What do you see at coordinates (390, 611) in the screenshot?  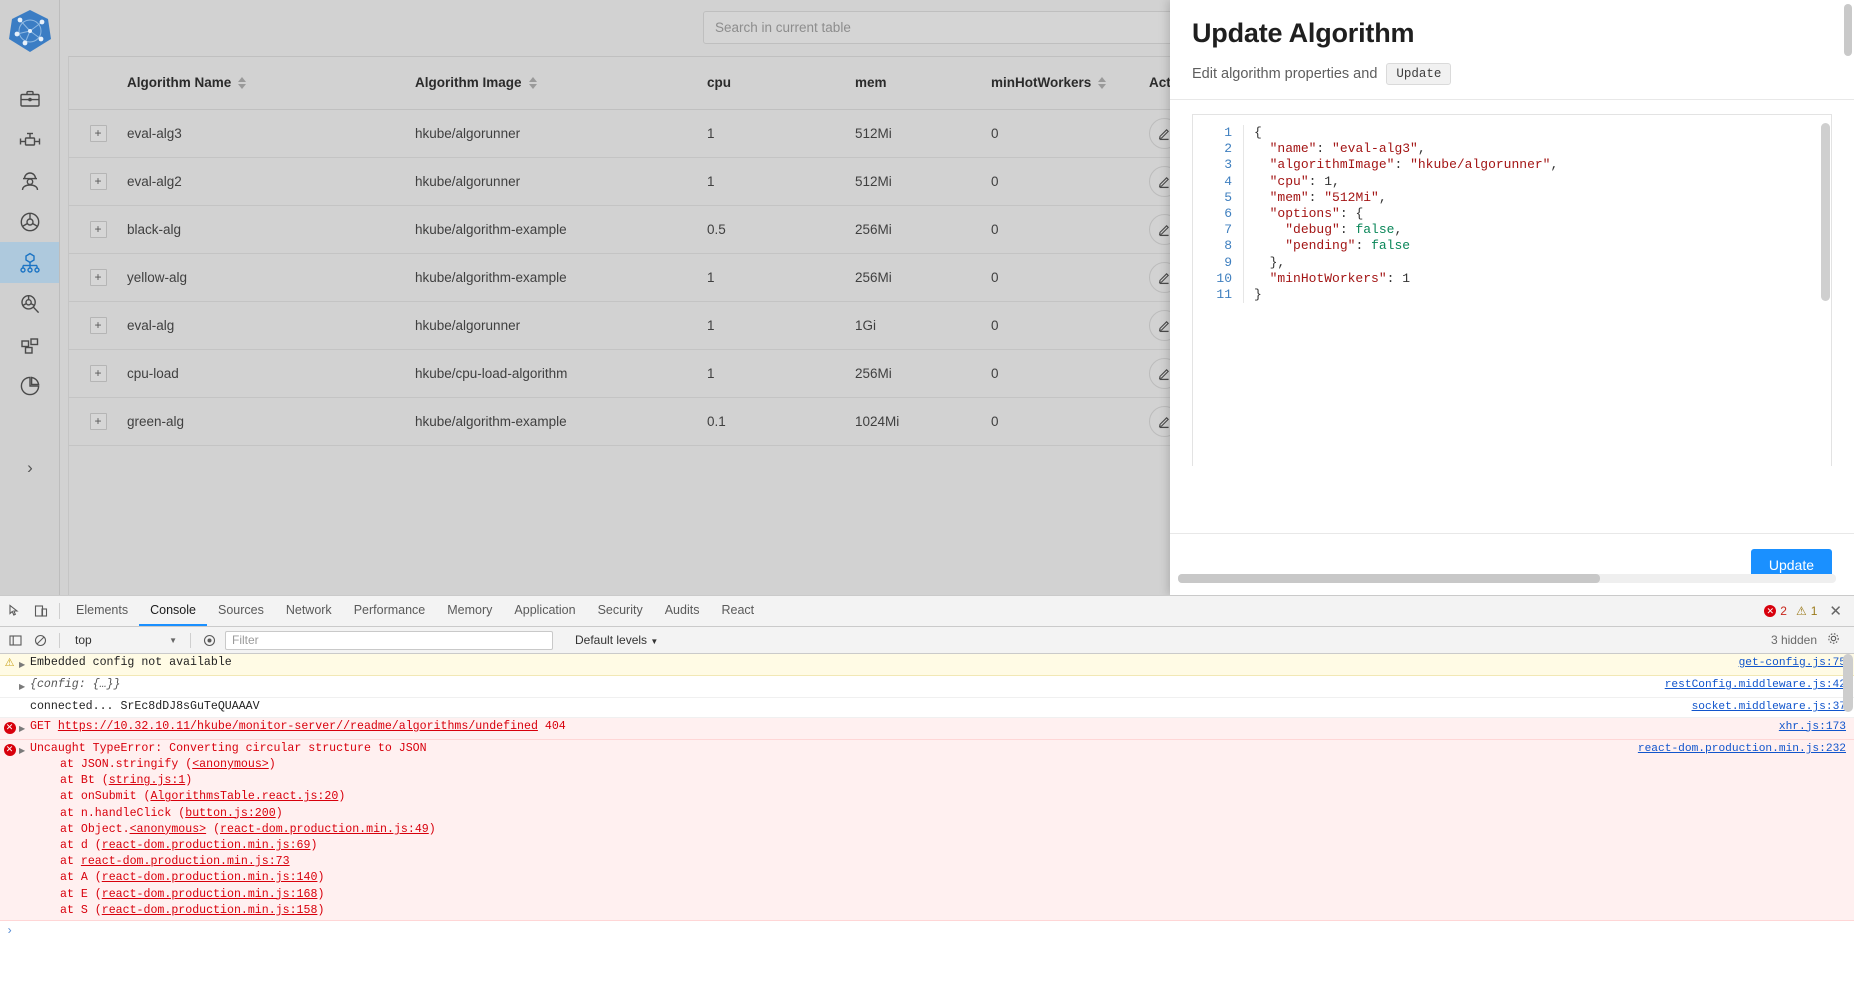 I see `devtools-tab-performance: Performance` at bounding box center [390, 611].